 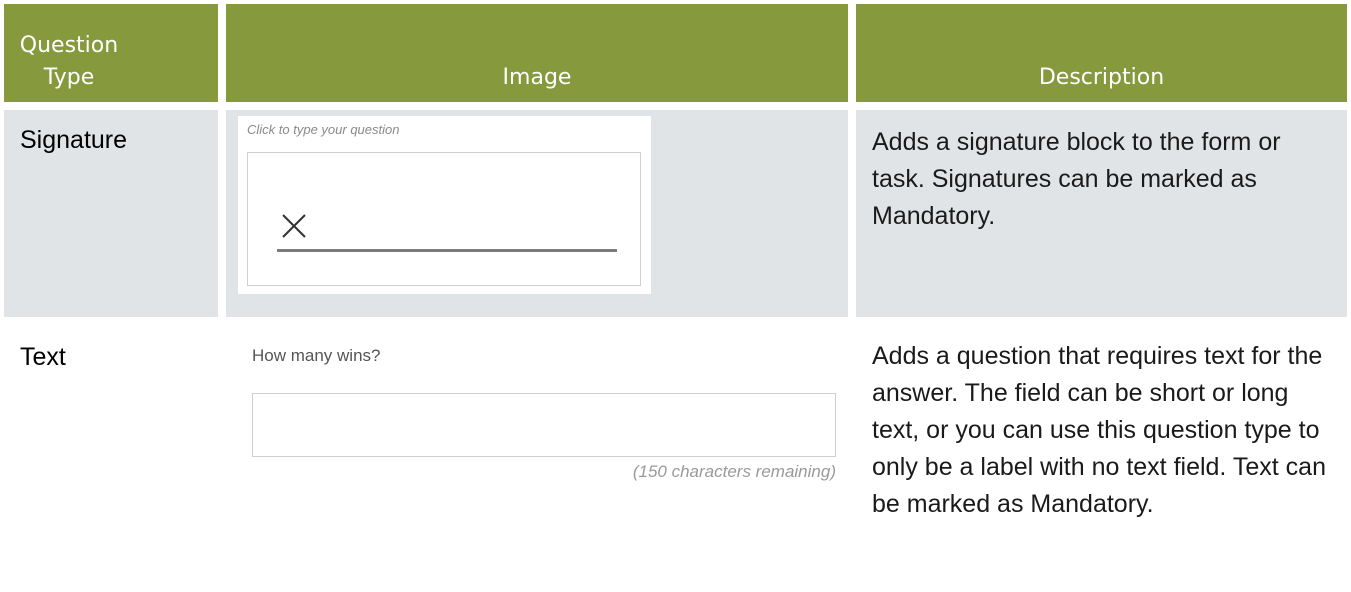 What do you see at coordinates (444, 219) in the screenshot?
I see `signature-box` at bounding box center [444, 219].